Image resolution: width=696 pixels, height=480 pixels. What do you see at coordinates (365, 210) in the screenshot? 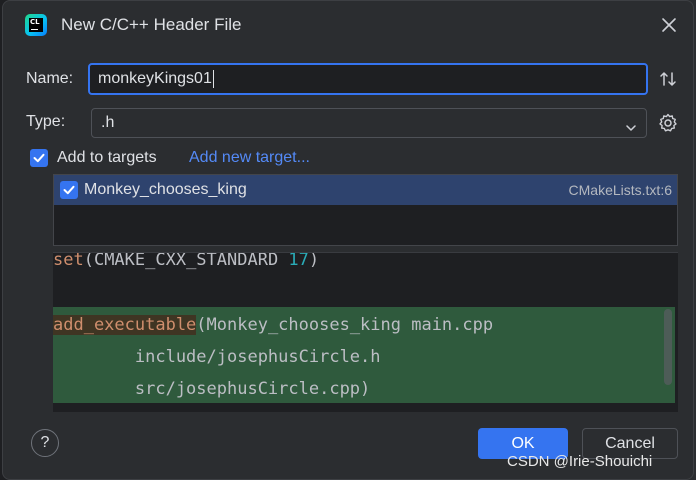
I see `targets-list: Monkey_chooses_king CMakeLists.txt:6` at bounding box center [365, 210].